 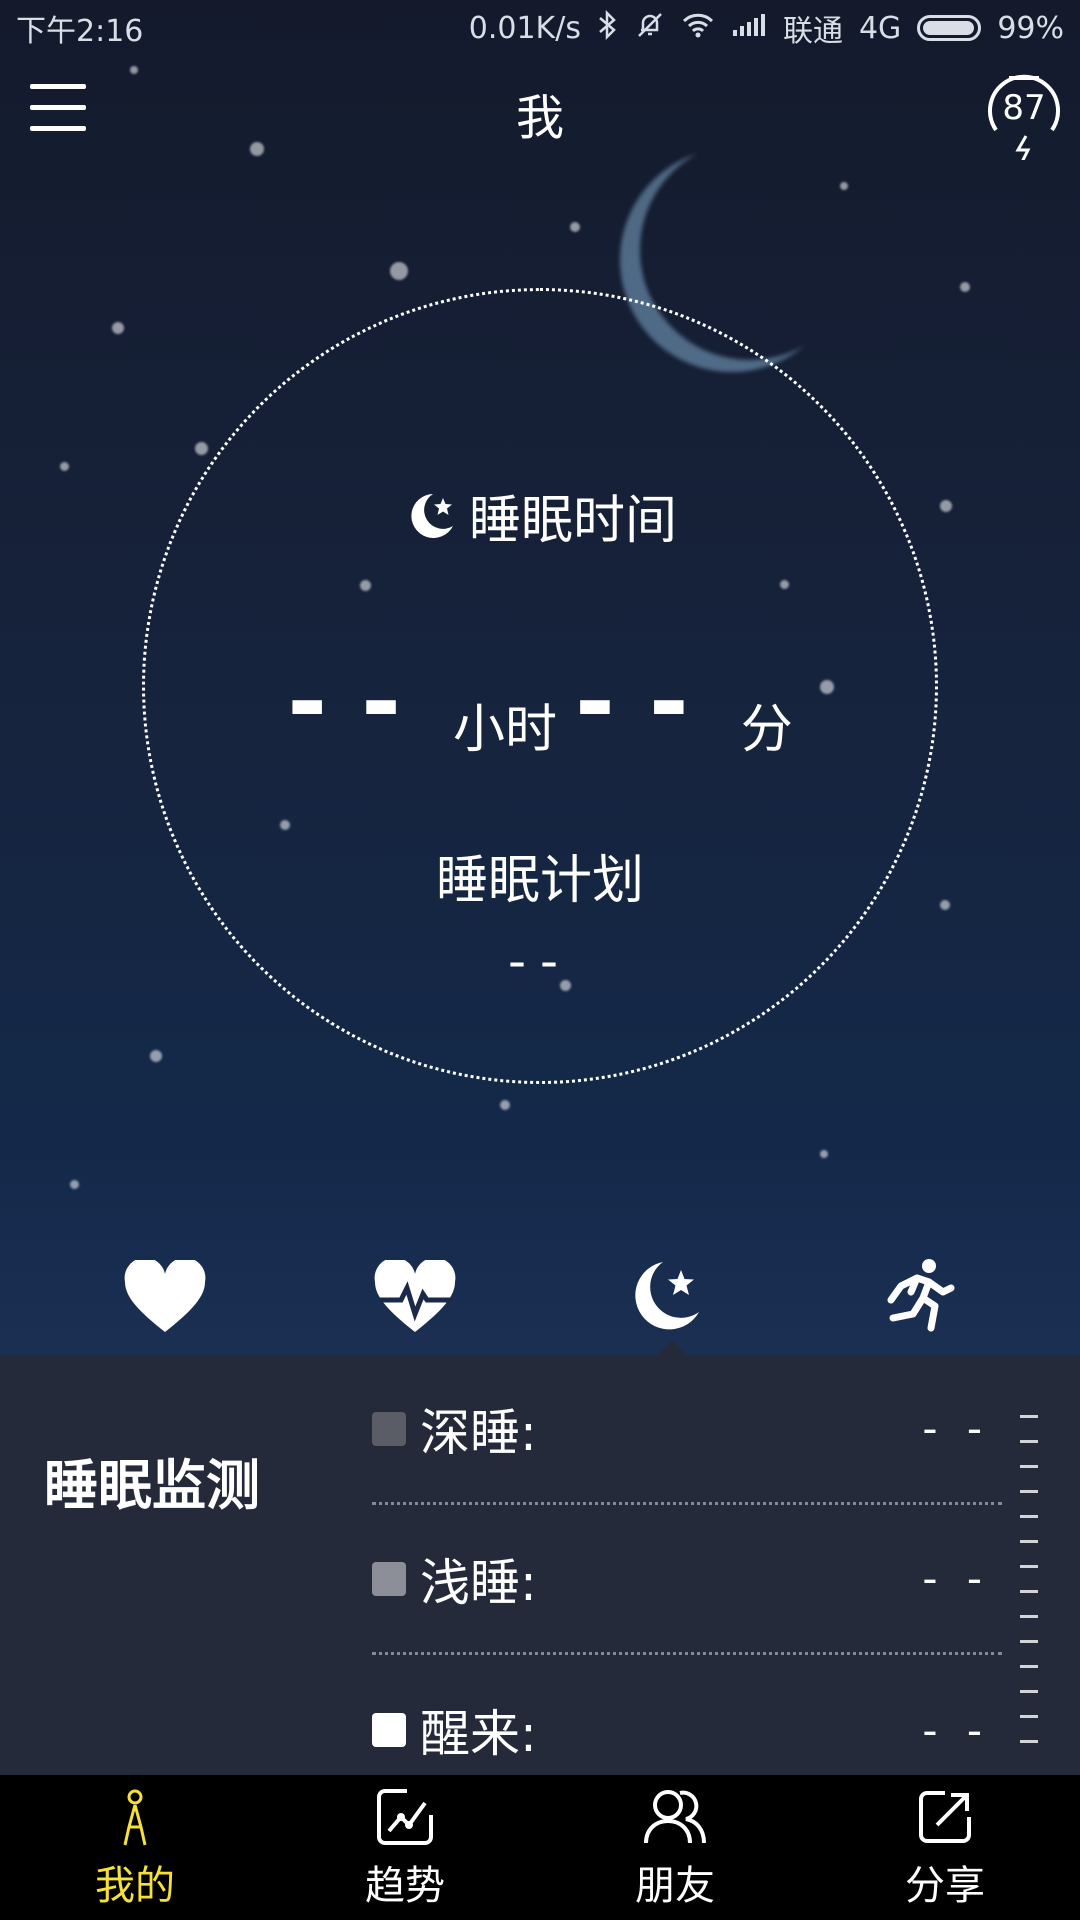 I want to click on tab-exercise, so click(x=915, y=1298).